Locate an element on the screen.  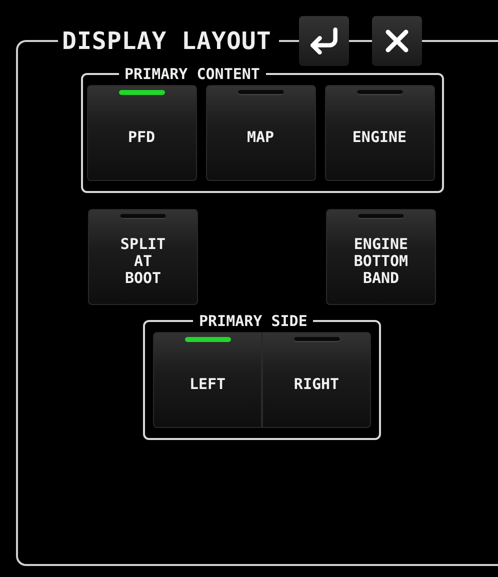
option-button: SPLIT AT BOOT is located at coordinates (143, 257).